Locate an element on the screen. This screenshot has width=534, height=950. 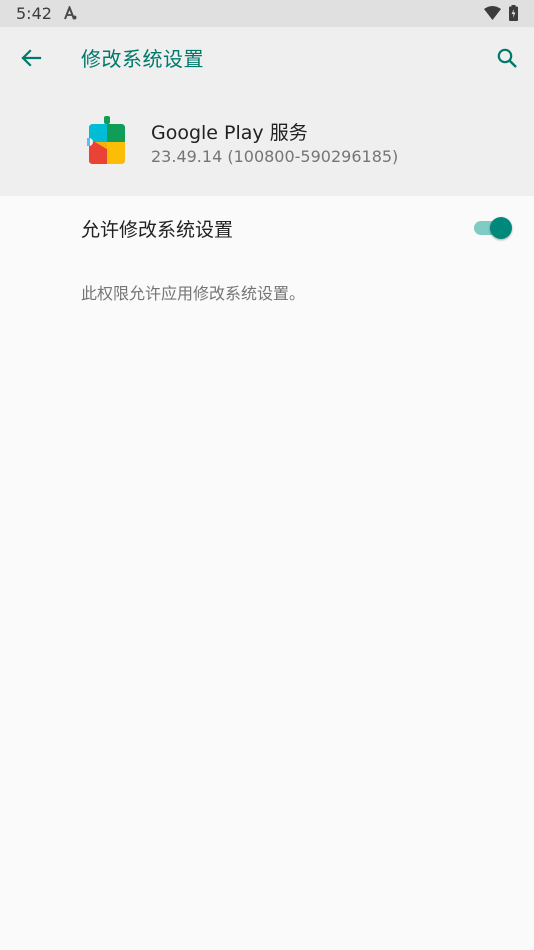
search-button is located at coordinates (507, 58).